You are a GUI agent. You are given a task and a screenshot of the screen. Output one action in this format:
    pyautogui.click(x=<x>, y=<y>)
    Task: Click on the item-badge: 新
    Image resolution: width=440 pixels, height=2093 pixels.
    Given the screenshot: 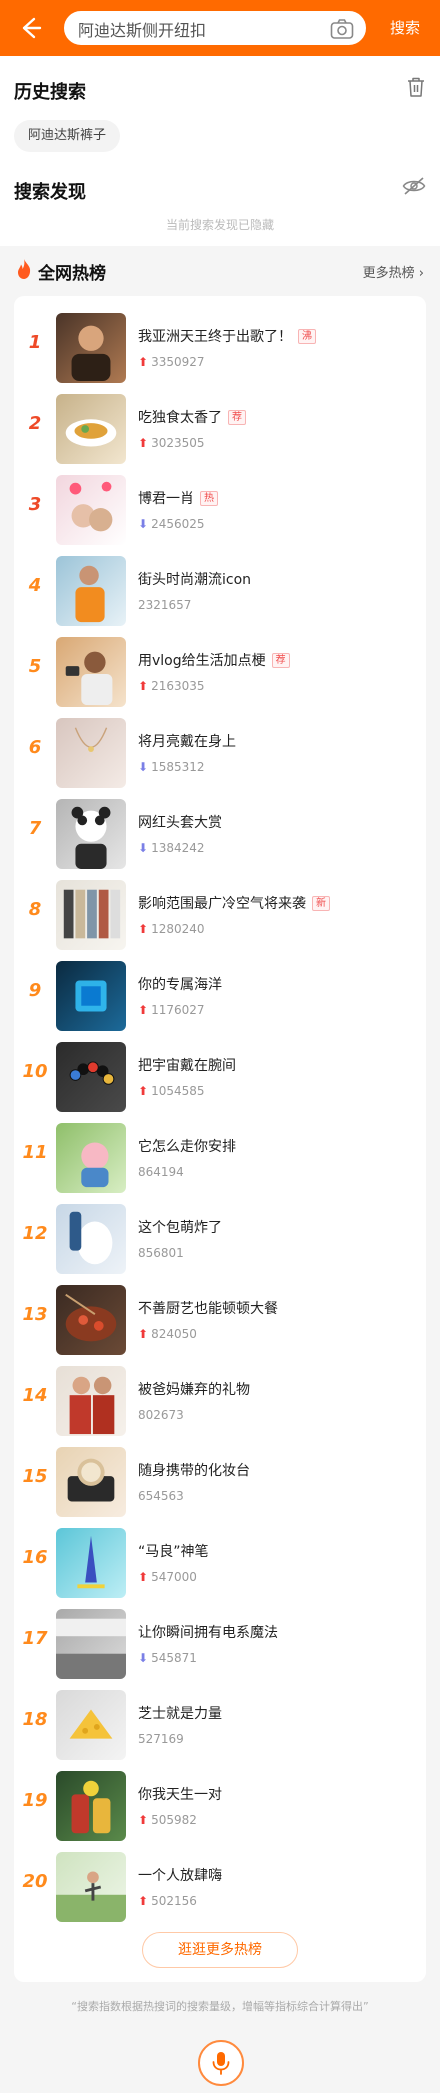 What is the action you would take?
    pyautogui.click(x=321, y=903)
    